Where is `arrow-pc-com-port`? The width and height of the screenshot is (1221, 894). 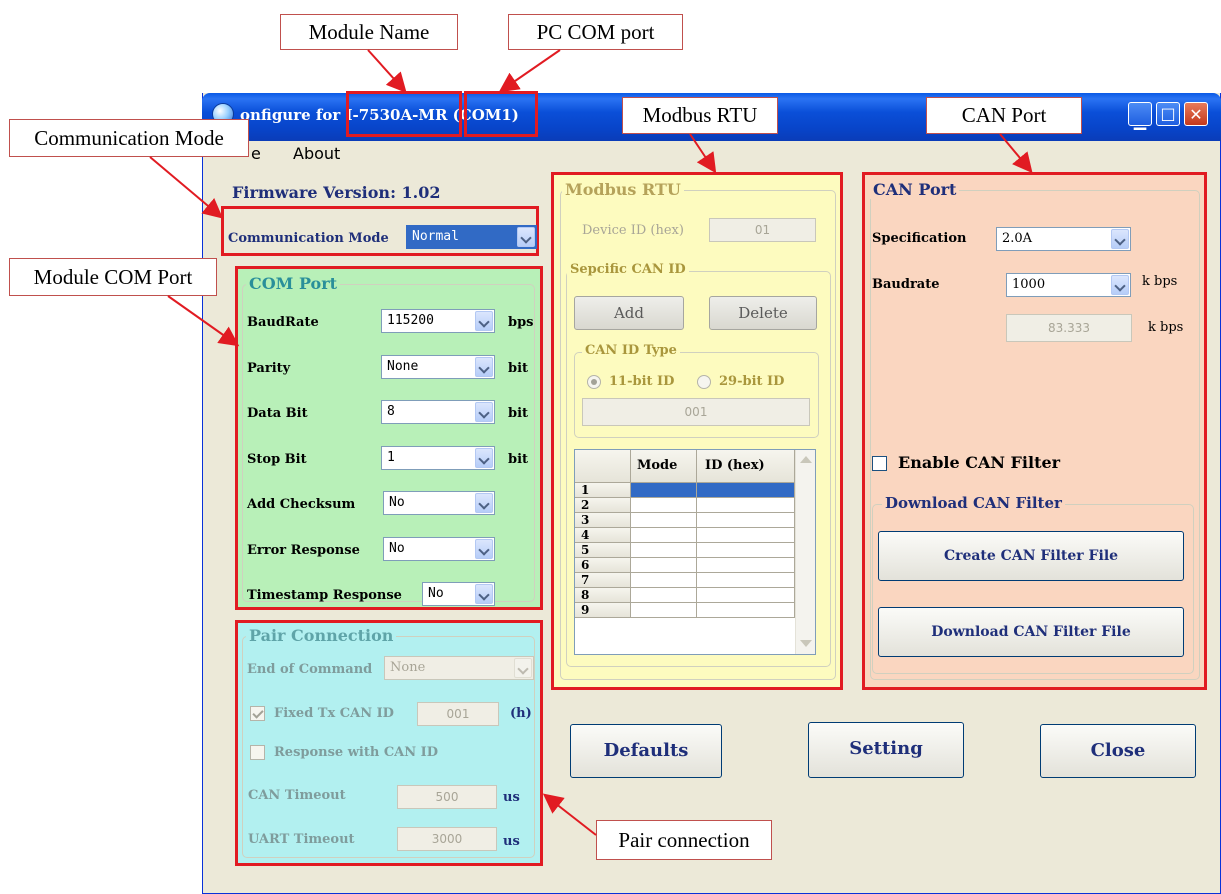
arrow-pc-com-port is located at coordinates (529, 71).